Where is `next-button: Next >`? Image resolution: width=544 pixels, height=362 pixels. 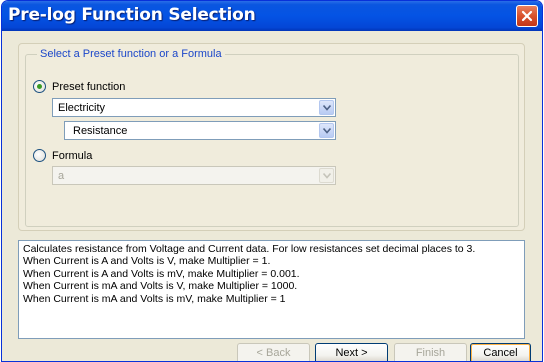 next-button: Next > is located at coordinates (351, 352).